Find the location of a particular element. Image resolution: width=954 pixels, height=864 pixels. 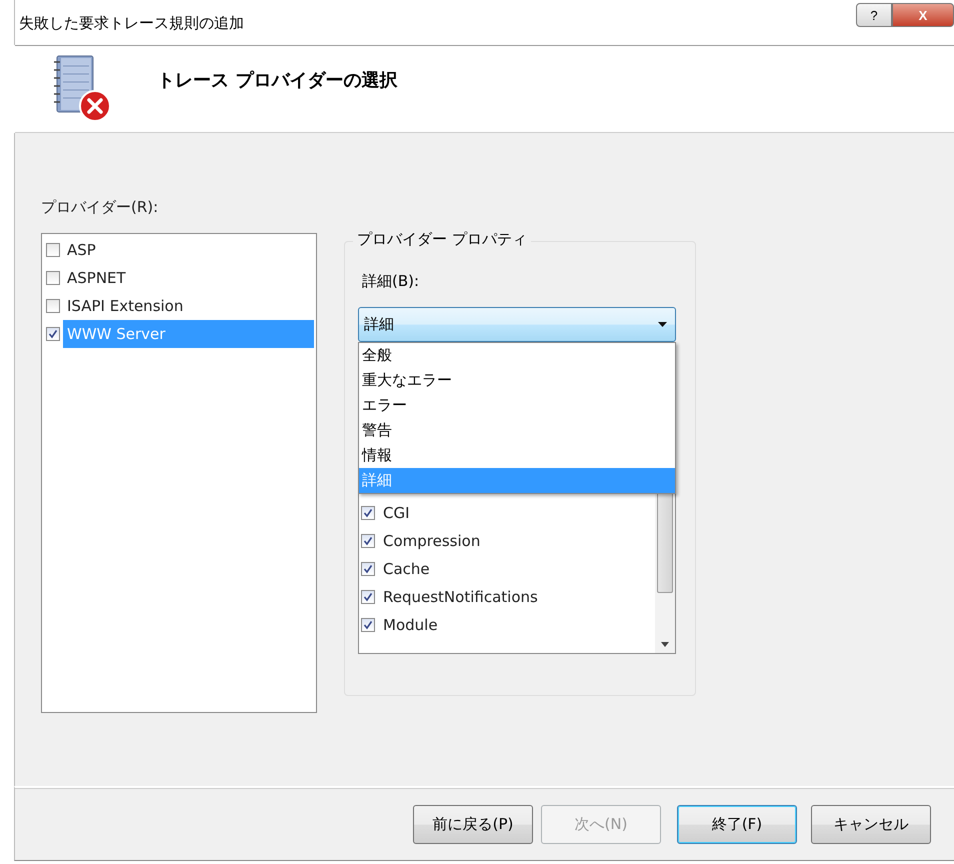

verbosity-dropdown: 詳細 is located at coordinates (517, 324).